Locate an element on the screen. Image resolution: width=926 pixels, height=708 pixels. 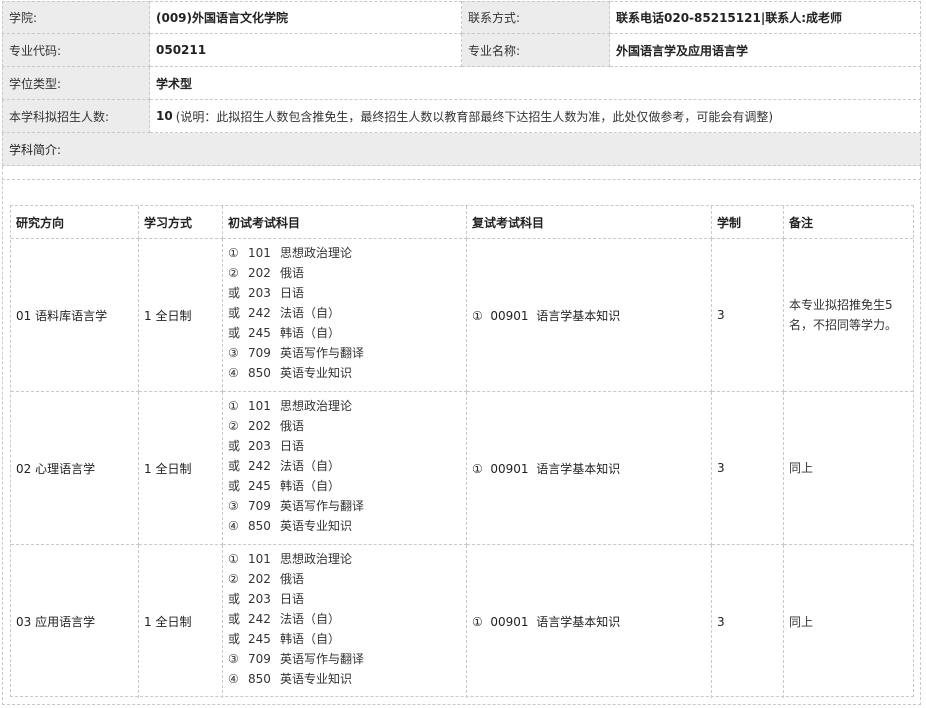
remark-cell: 同上 is located at coordinates (848, 621).